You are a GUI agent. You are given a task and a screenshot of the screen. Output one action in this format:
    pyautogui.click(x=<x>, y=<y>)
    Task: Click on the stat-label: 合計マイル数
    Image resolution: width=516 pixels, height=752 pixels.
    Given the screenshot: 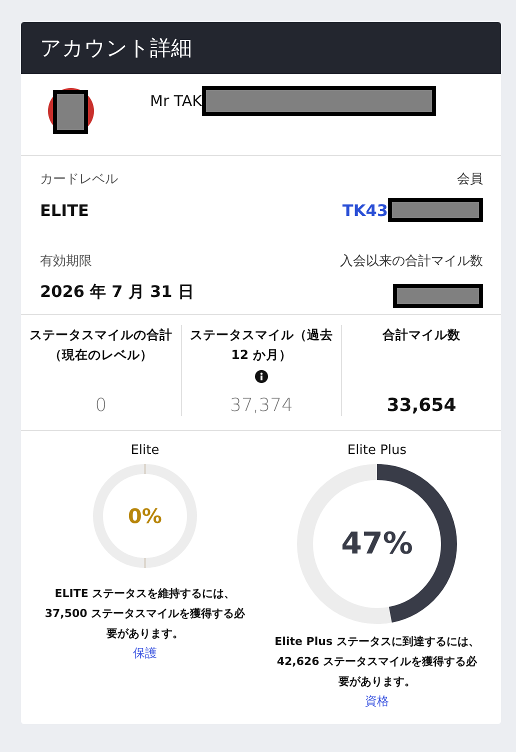 What is the action you would take?
    pyautogui.click(x=421, y=335)
    